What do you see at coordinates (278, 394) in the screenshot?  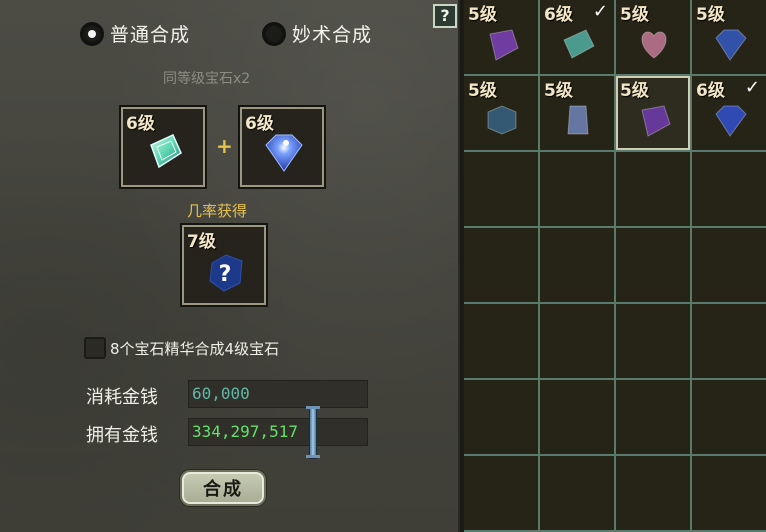 I see `cost-value: 60,000` at bounding box center [278, 394].